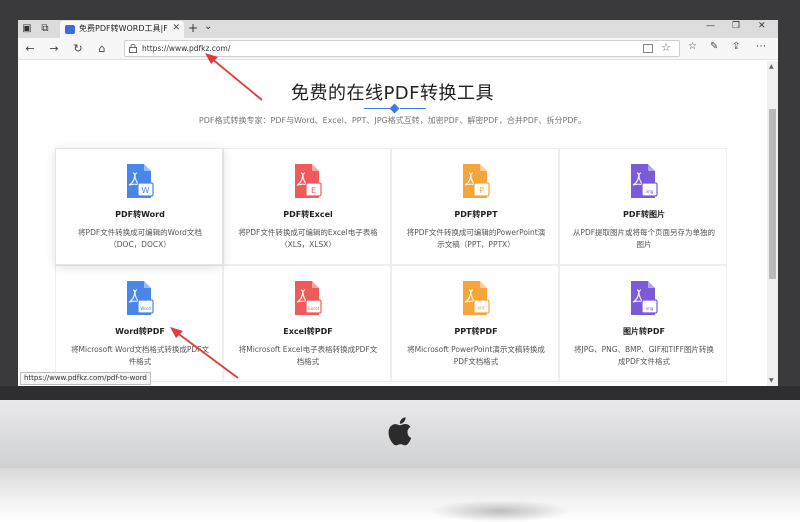 This screenshot has width=800, height=522. Describe the element at coordinates (643, 206) in the screenshot. I see `tool-card-4: img PDF转图片从PDF提取图片或将每个页面另存为单独的图片` at that location.